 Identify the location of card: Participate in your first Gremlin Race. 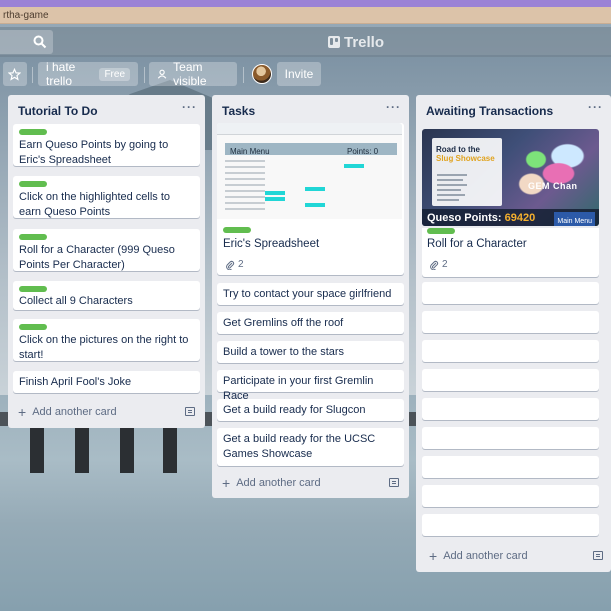
(310, 386).